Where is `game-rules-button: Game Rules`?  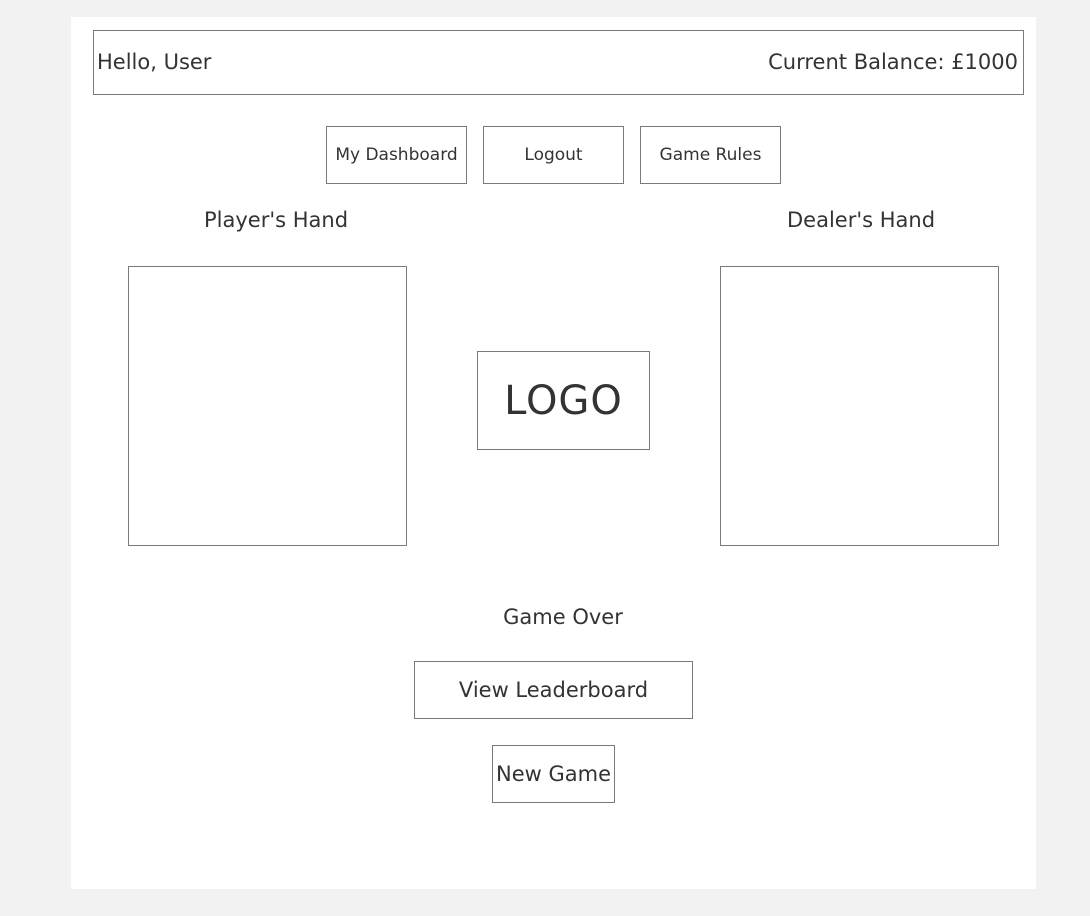 game-rules-button: Game Rules is located at coordinates (710, 155).